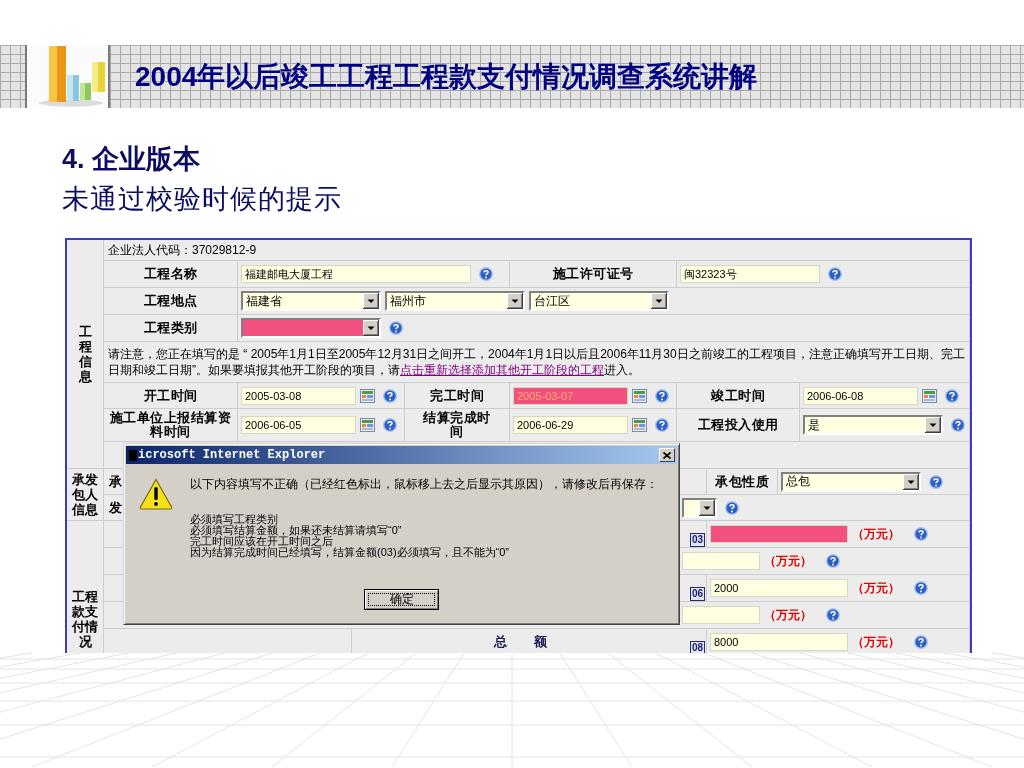  I want to click on section-heading: 4. 企业版本, so click(131, 159).